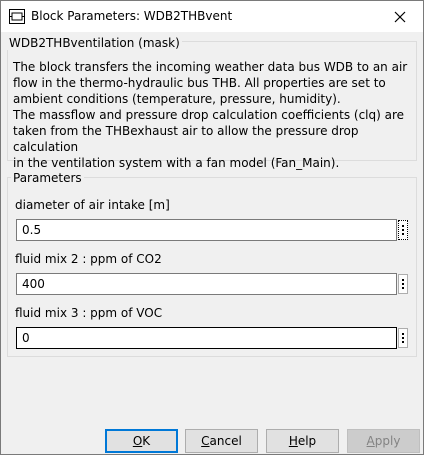 The image size is (424, 455). I want to click on window-title: Block Parameters: WDB2THBvent, so click(132, 16).